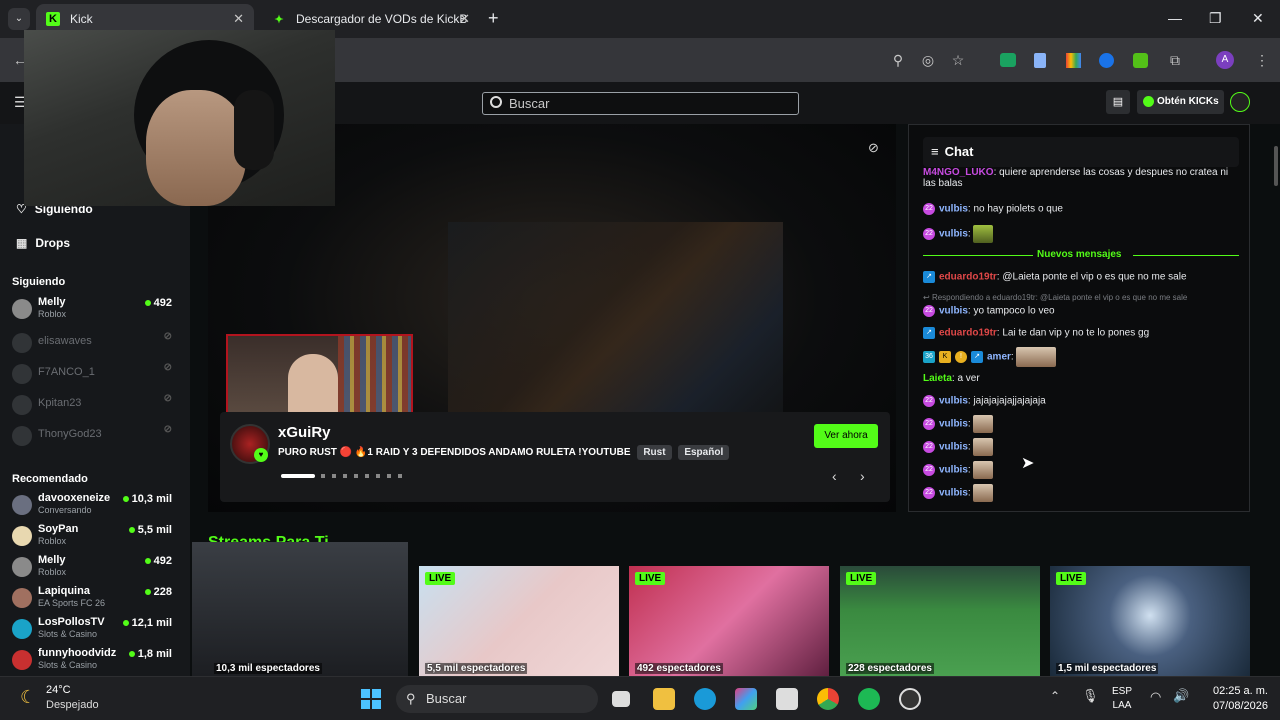 This screenshot has width=1280, height=720. What do you see at coordinates (298, 476) in the screenshot?
I see `carousel-dot-active` at bounding box center [298, 476].